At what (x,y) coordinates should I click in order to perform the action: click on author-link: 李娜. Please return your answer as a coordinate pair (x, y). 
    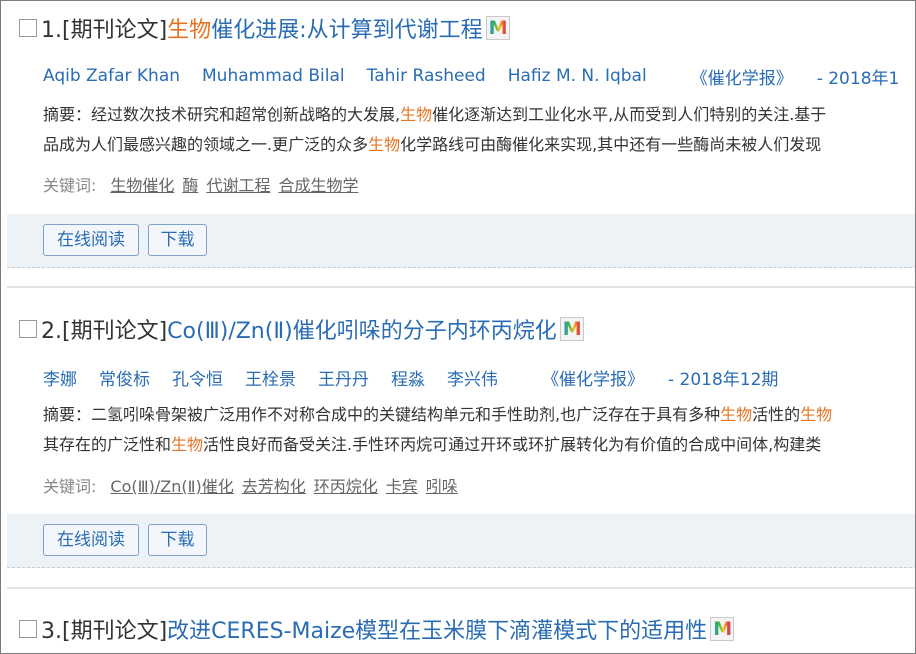
    Looking at the image, I should click on (60, 377).